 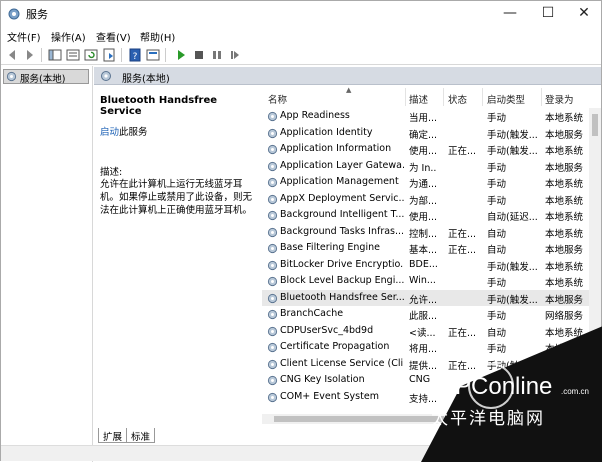 What do you see at coordinates (418, 99) in the screenshot?
I see `column-header-description: 描述` at bounding box center [418, 99].